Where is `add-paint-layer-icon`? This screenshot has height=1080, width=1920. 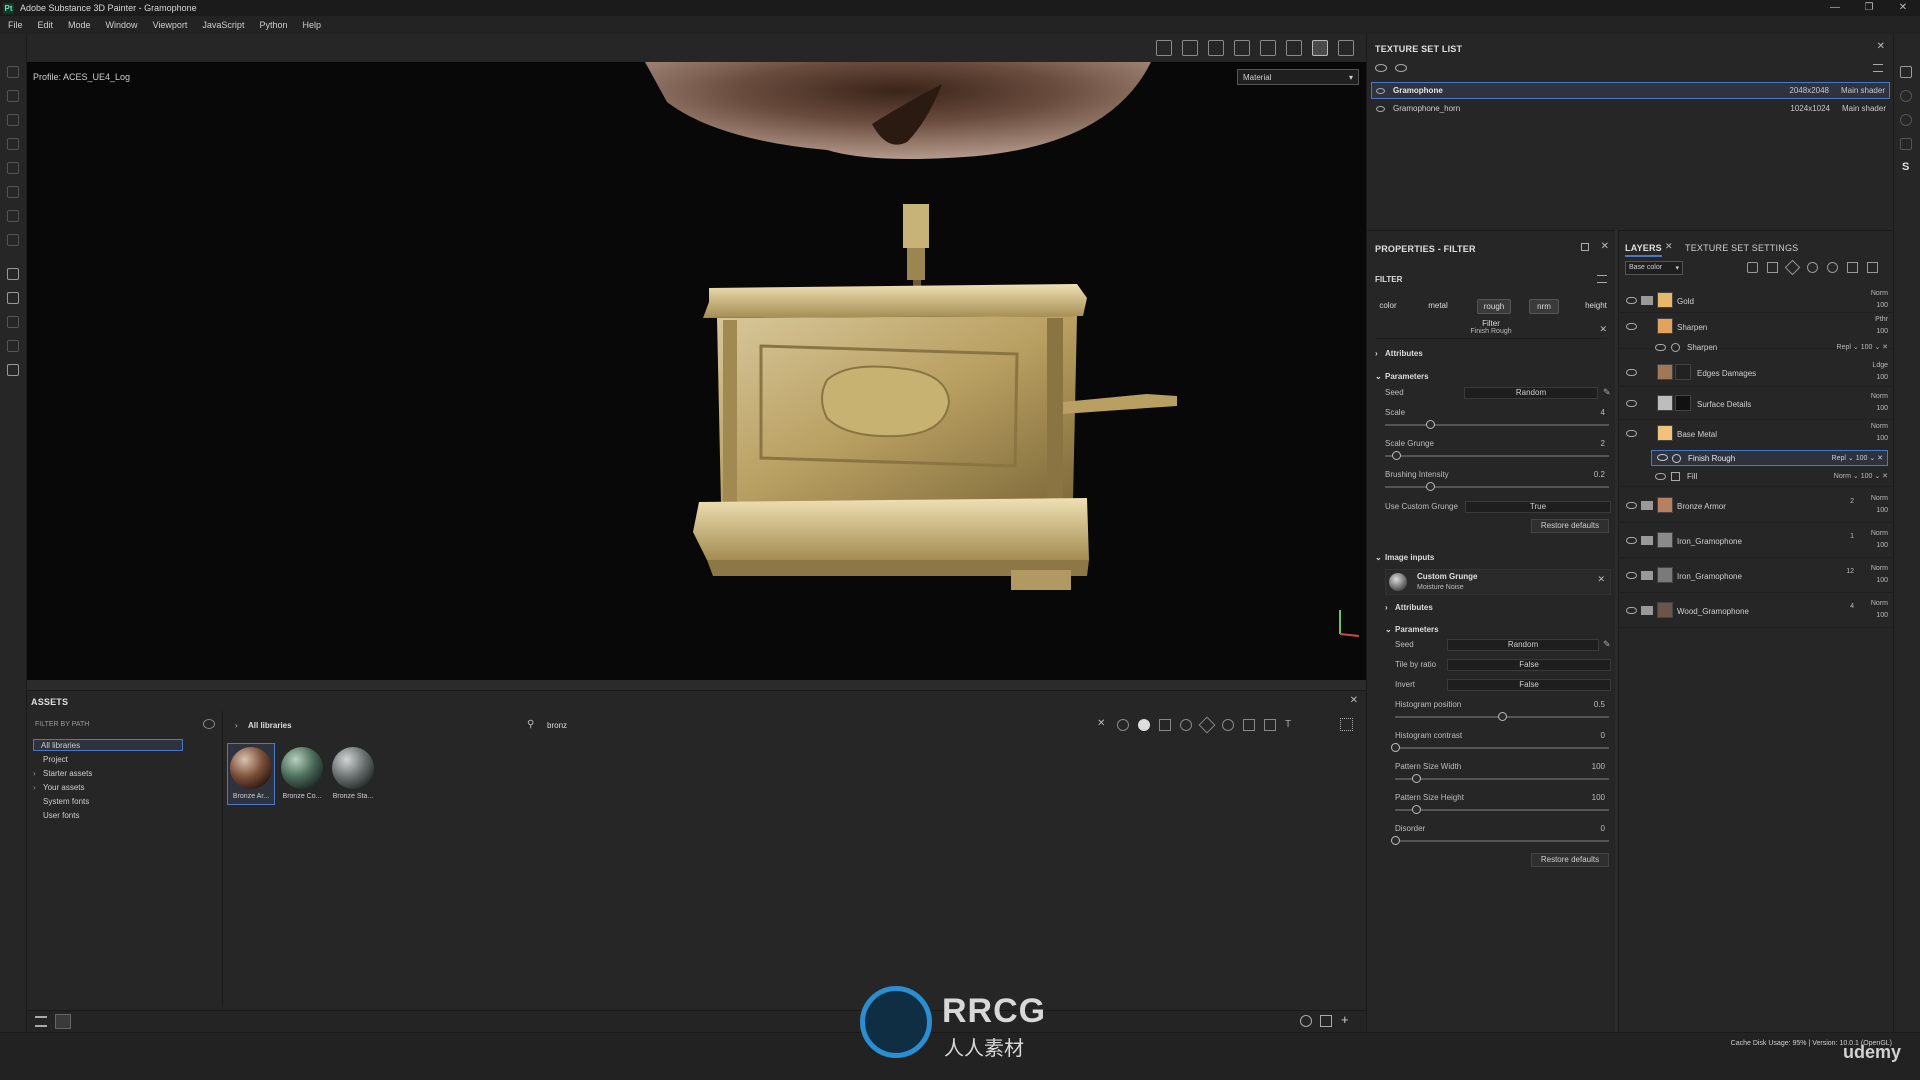 add-paint-layer-icon is located at coordinates (1792, 267).